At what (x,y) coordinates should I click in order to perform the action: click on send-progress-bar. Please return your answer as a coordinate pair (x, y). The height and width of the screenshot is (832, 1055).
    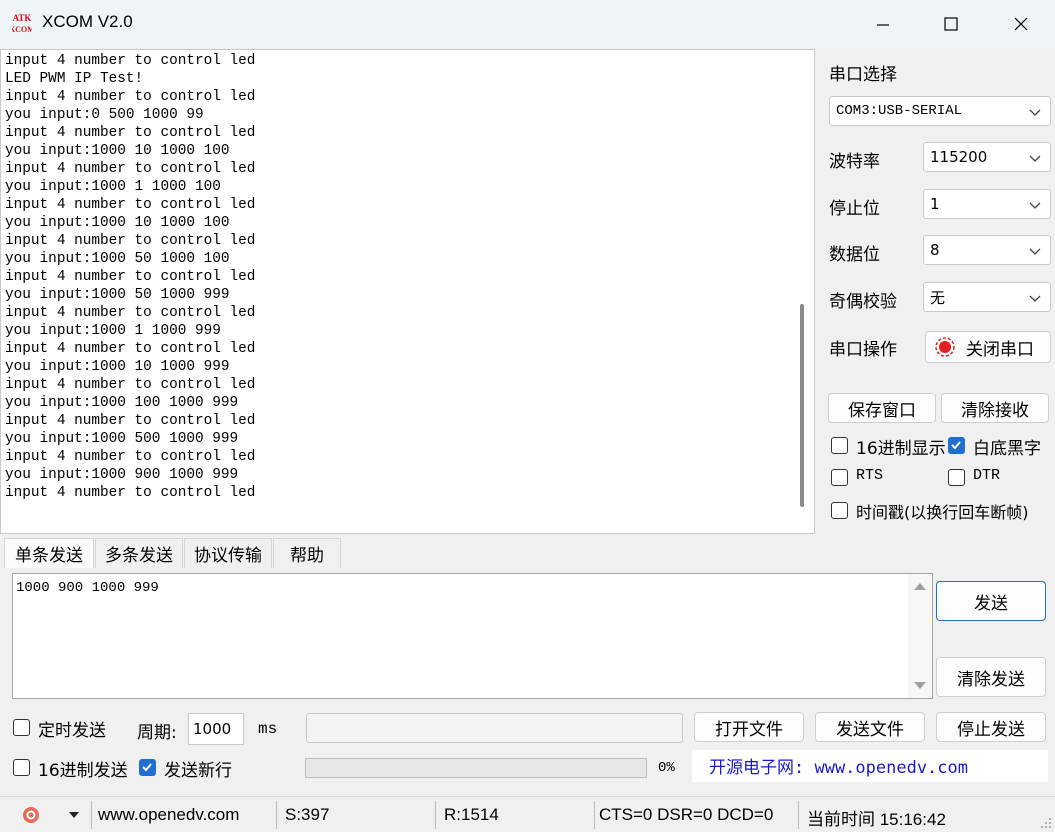
    Looking at the image, I should click on (476, 768).